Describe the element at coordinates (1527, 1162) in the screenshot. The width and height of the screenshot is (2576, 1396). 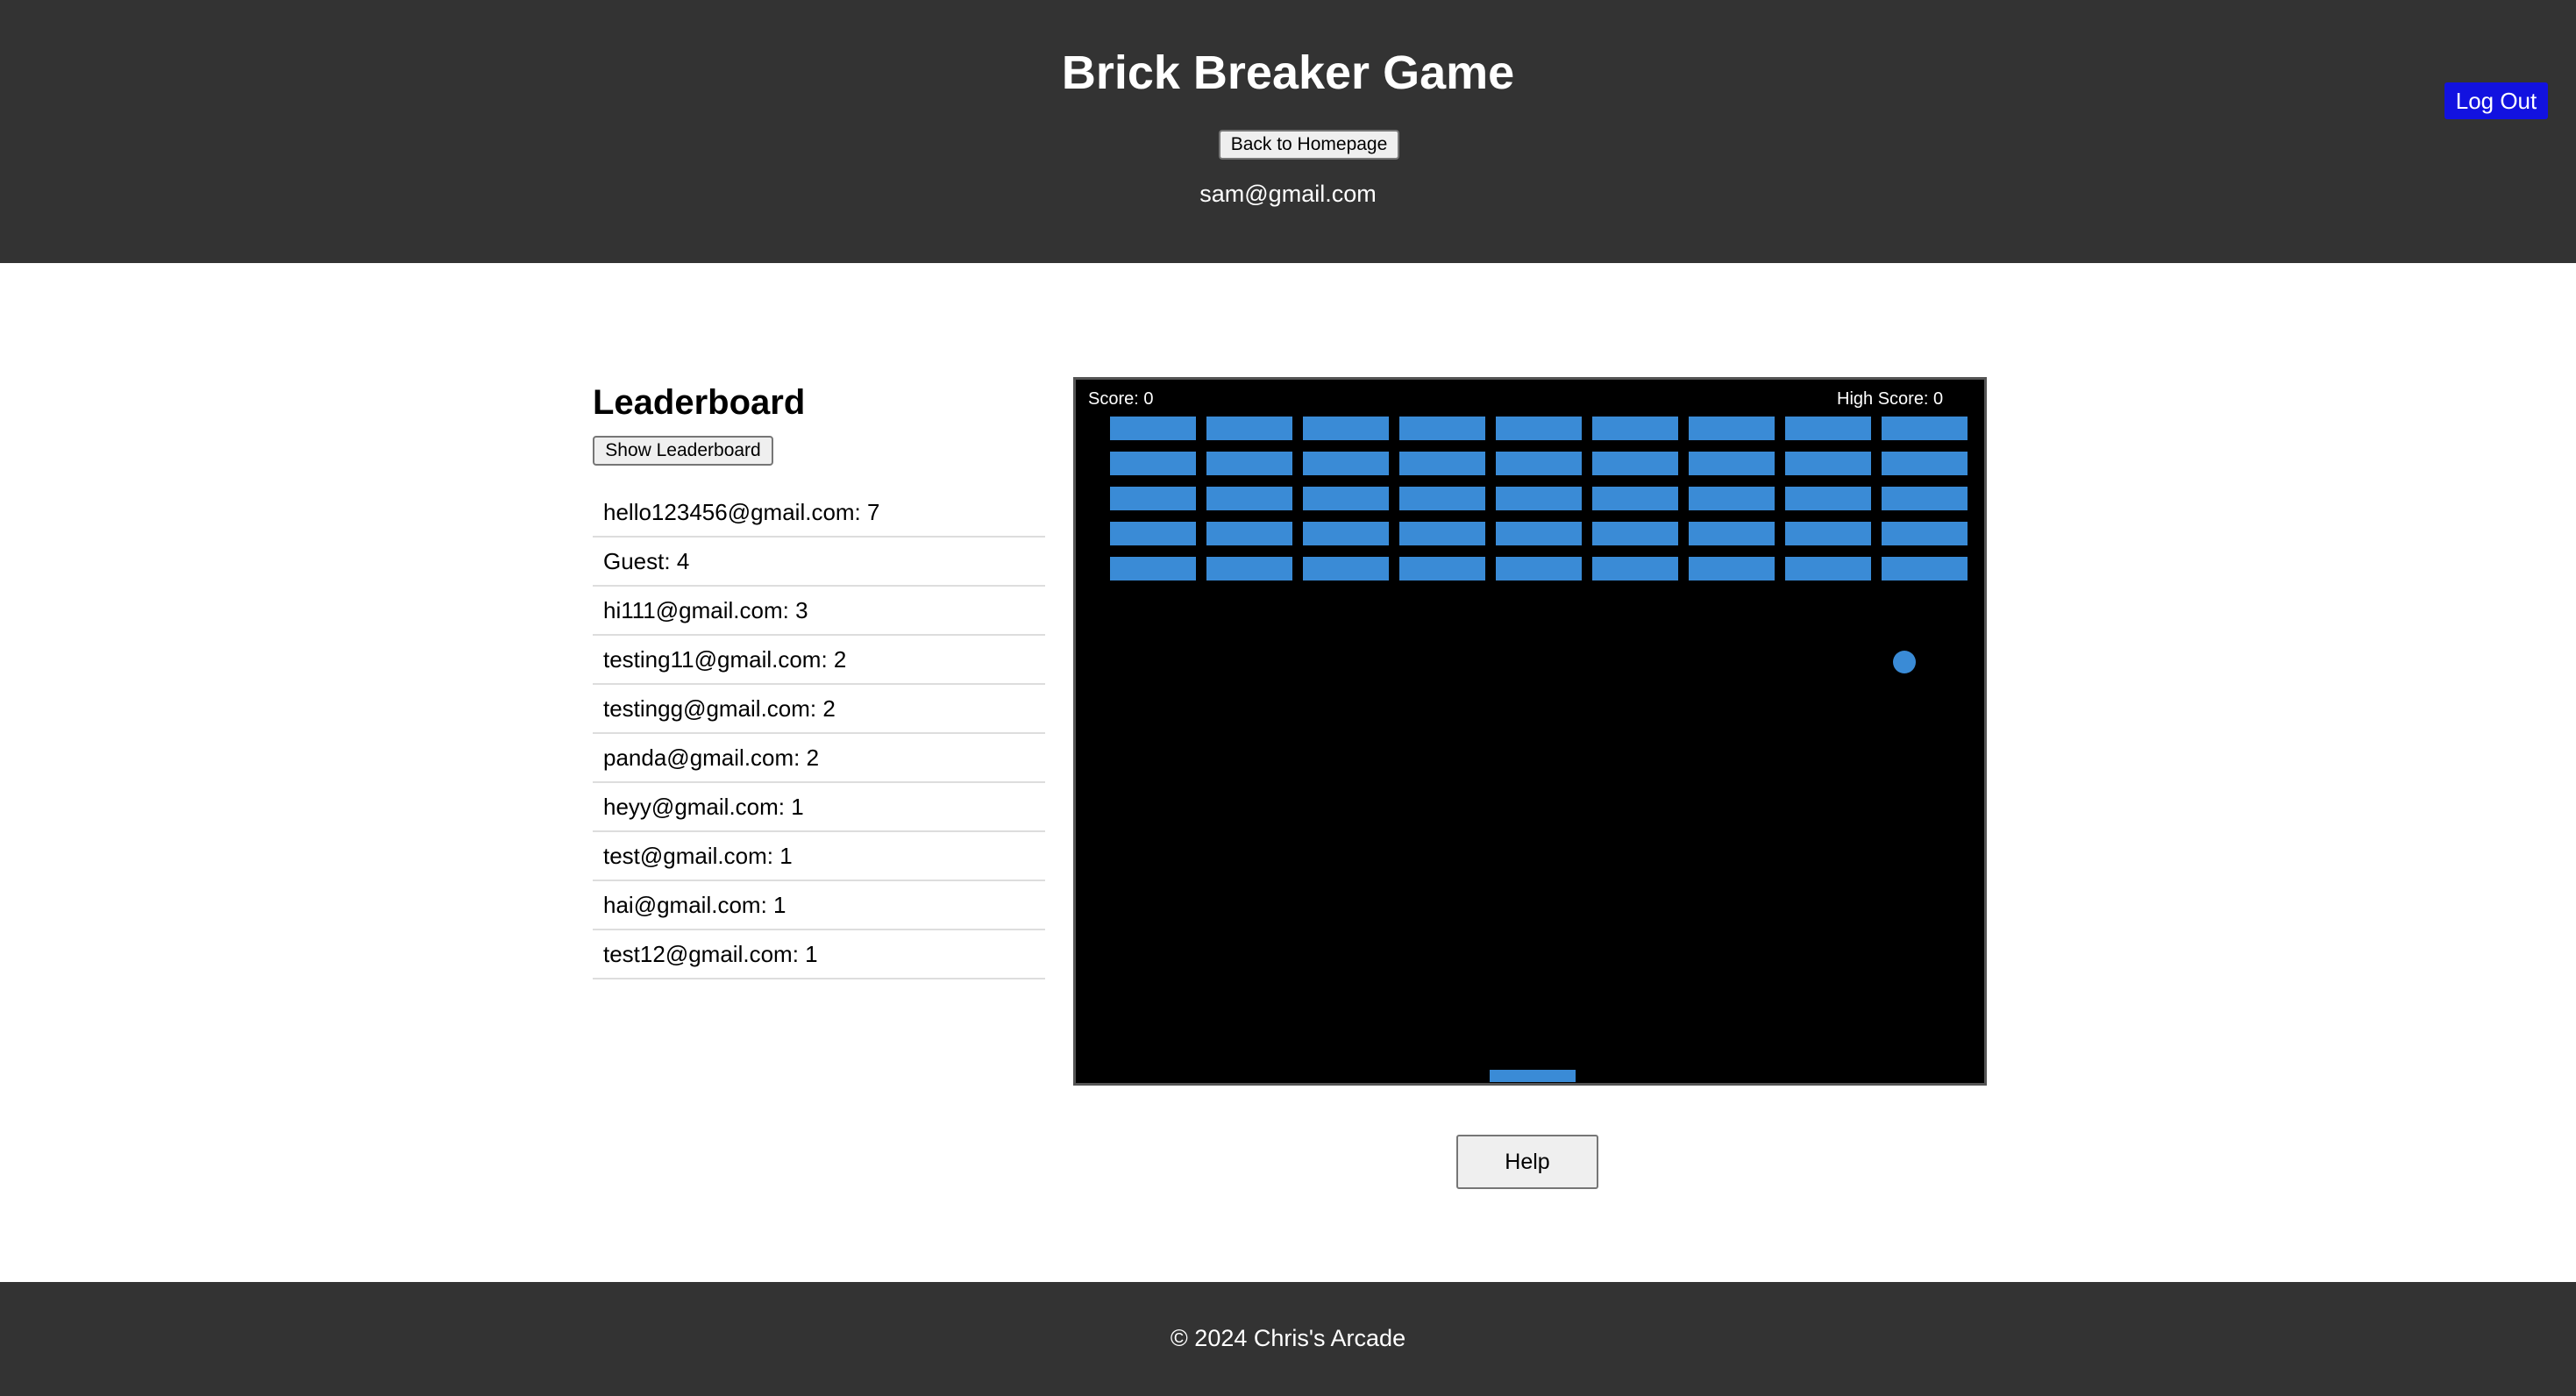
I see `help-button: Help` at that location.